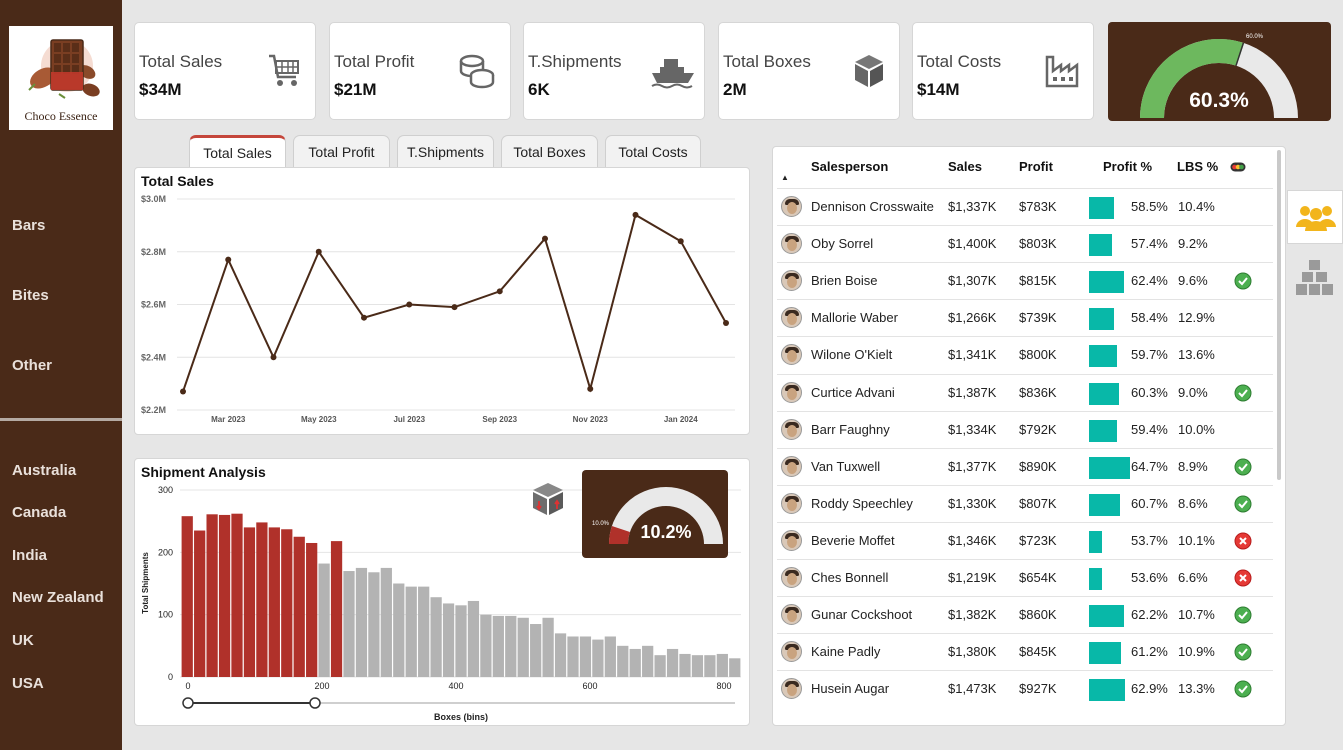  What do you see at coordinates (1025, 429) in the screenshot?
I see `table-row: Barr Faughny $1,334K $792K 59.4% 10.0%` at bounding box center [1025, 429].